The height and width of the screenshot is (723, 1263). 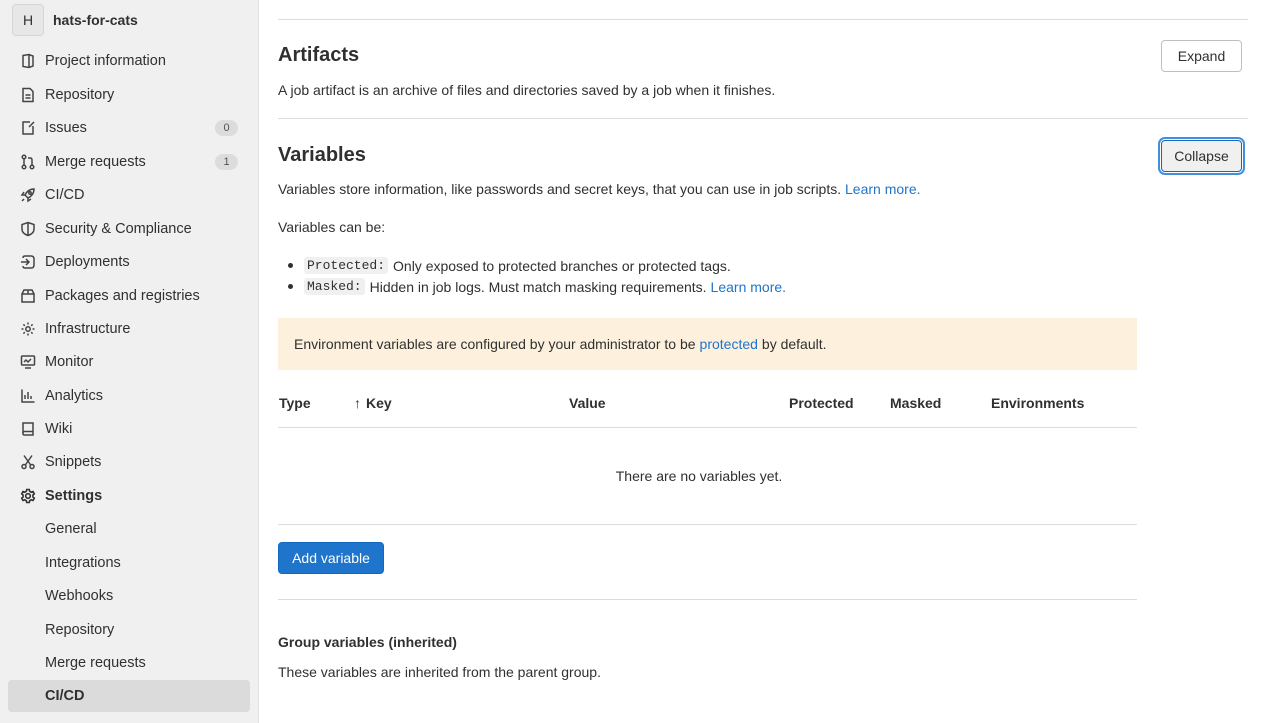 What do you see at coordinates (80, 95) in the screenshot?
I see `sidebar-item-label: Repository` at bounding box center [80, 95].